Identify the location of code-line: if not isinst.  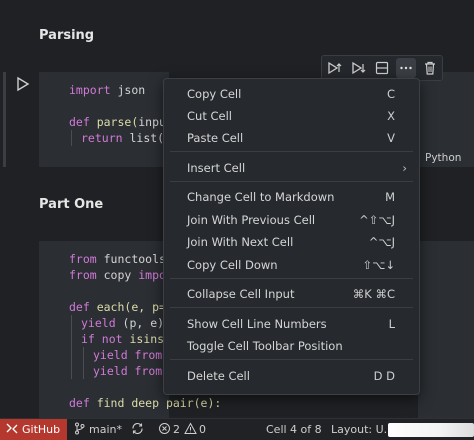
(126, 339).